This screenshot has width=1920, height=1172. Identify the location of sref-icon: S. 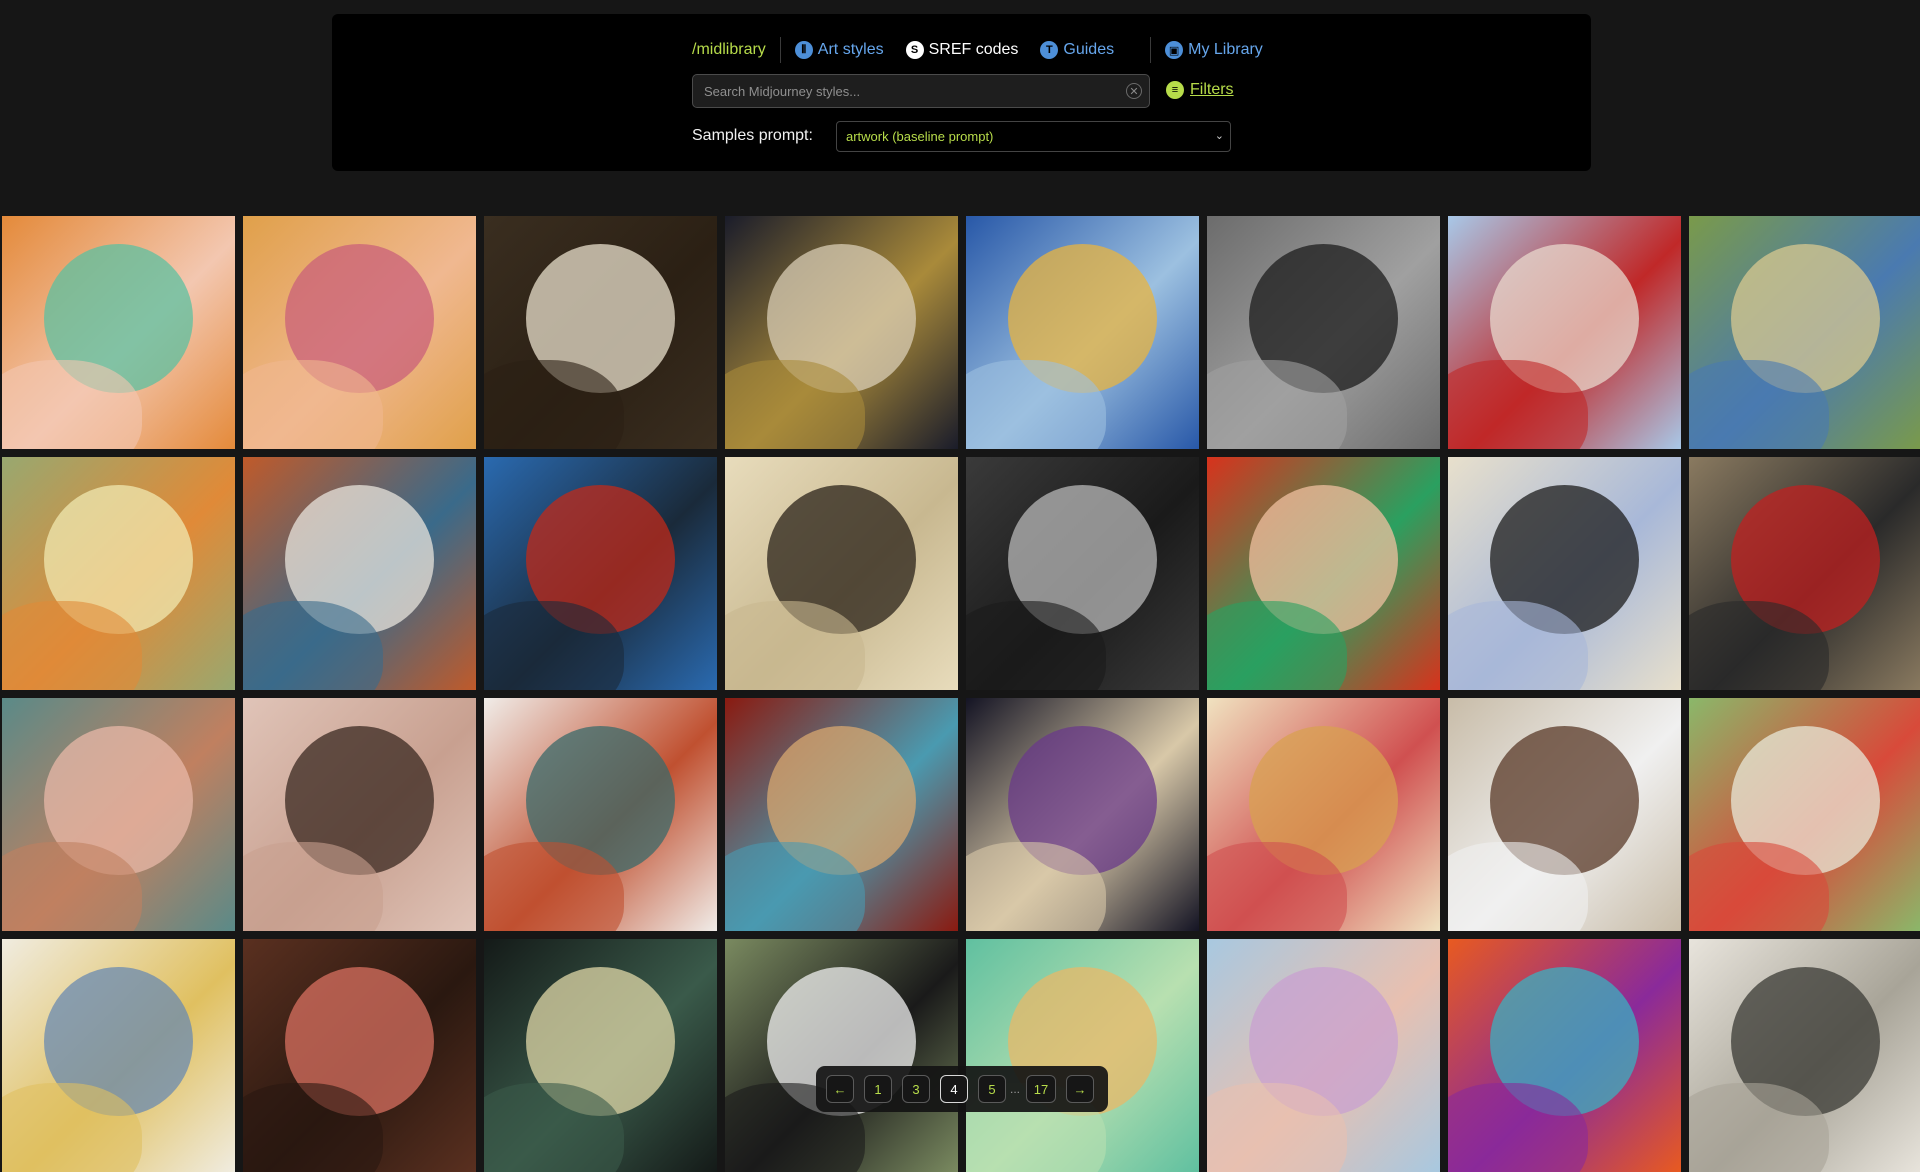
(914, 50).